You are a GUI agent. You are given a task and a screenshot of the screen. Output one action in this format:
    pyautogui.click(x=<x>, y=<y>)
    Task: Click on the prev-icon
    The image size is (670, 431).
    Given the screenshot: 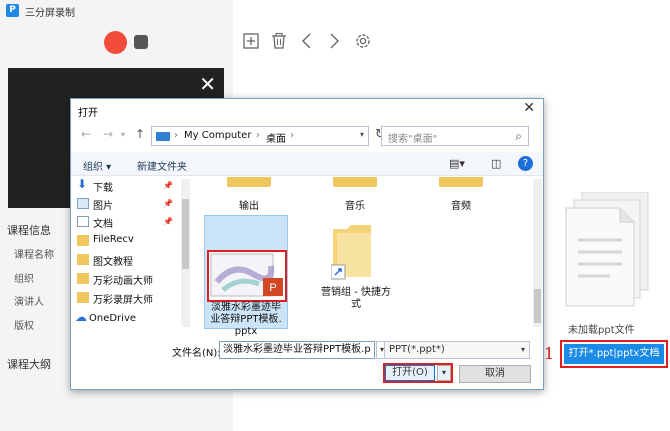 What is the action you would take?
    pyautogui.click(x=307, y=41)
    